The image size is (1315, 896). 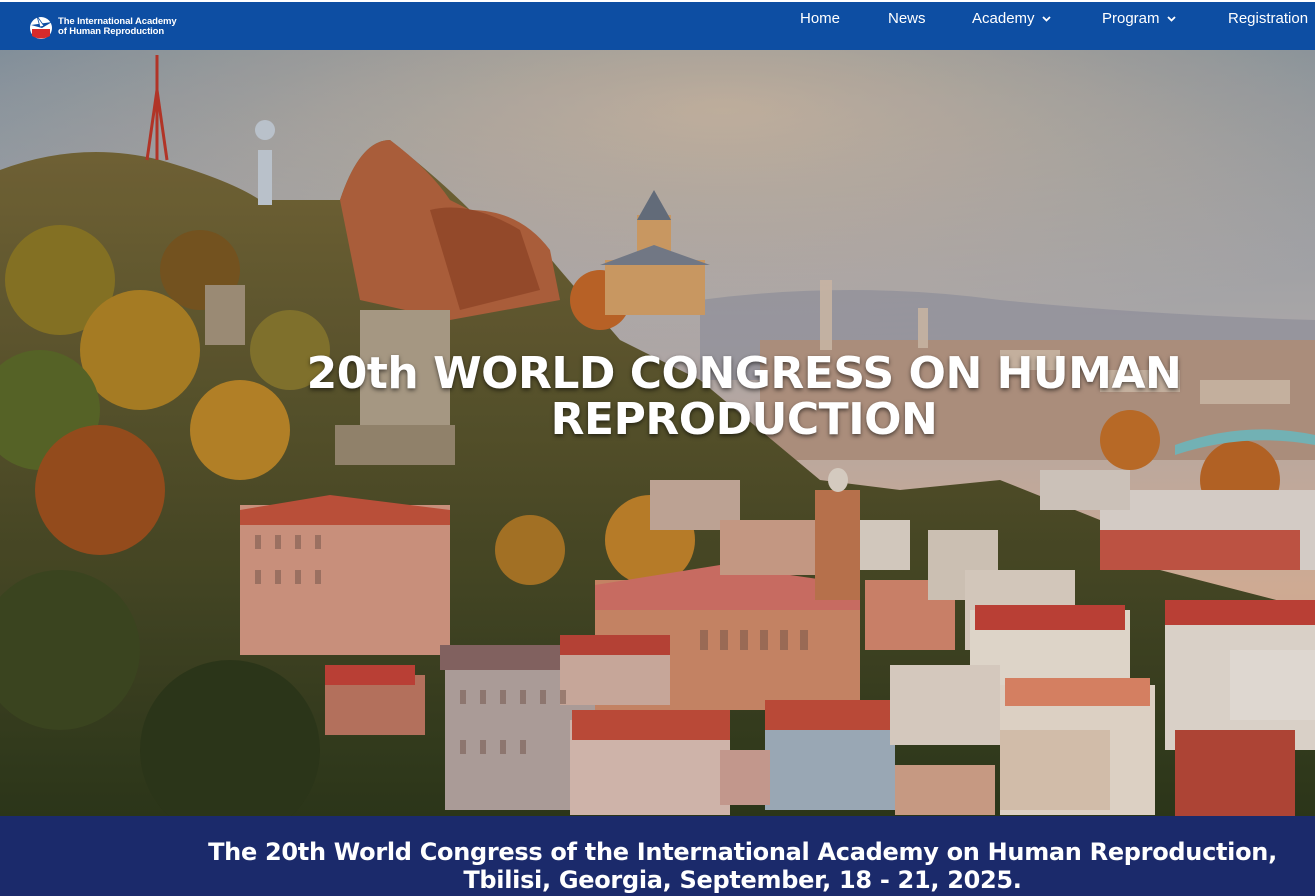 I want to click on nav-home-label: Home, so click(x=820, y=18).